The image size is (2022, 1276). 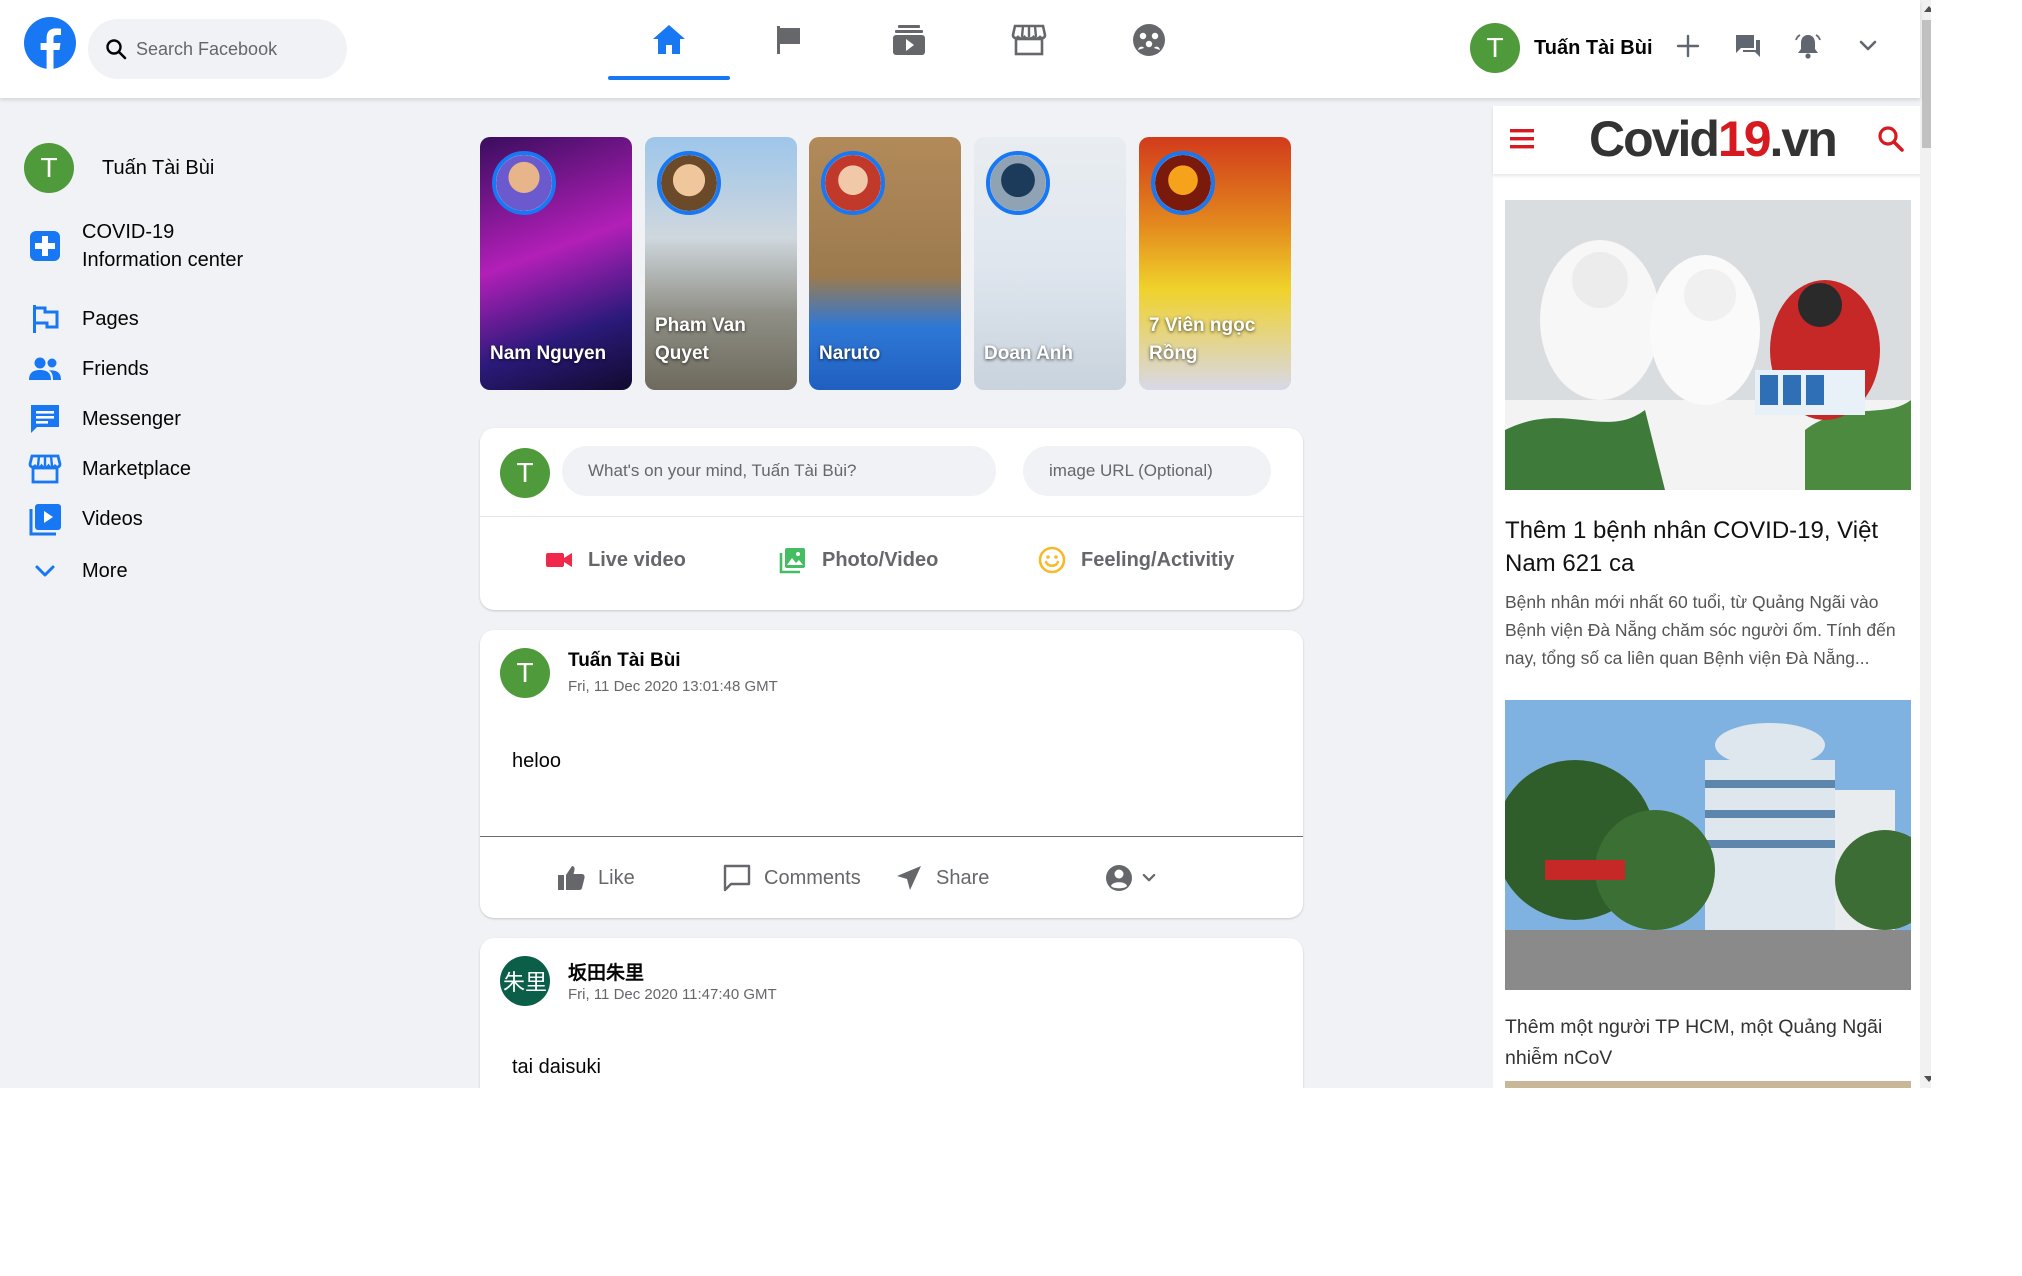 I want to click on chat-icon, so click(x=1748, y=46).